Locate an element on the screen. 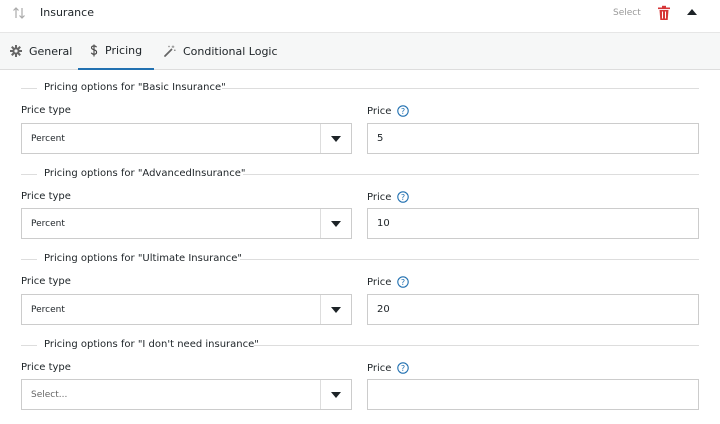 The image size is (720, 424). gear-icon is located at coordinates (16, 51).